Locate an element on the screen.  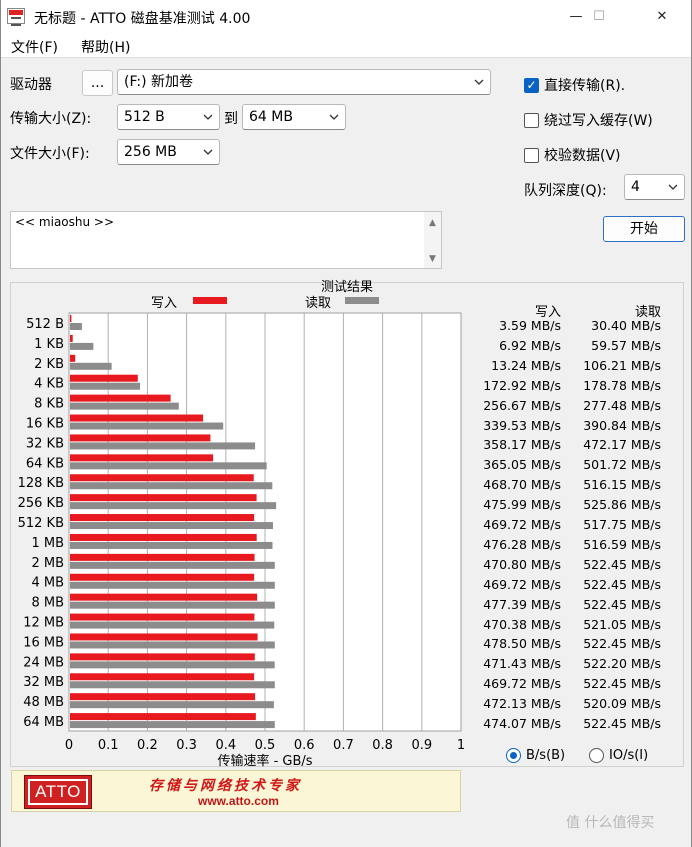
banner-slogan: 存储与网络技术专家 is located at coordinates (225, 786).